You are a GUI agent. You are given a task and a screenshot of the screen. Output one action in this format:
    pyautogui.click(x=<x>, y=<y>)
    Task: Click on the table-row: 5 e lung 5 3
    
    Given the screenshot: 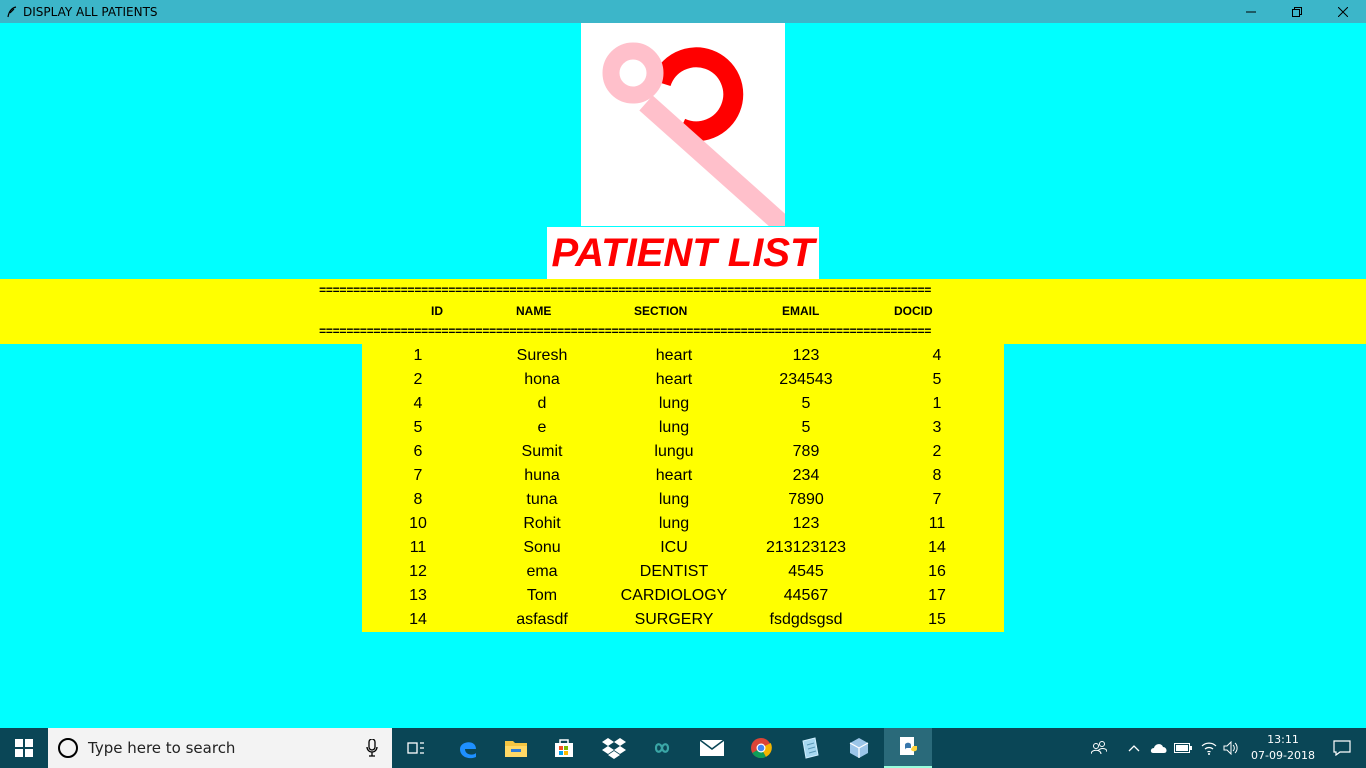 What is the action you would take?
    pyautogui.click(x=683, y=428)
    